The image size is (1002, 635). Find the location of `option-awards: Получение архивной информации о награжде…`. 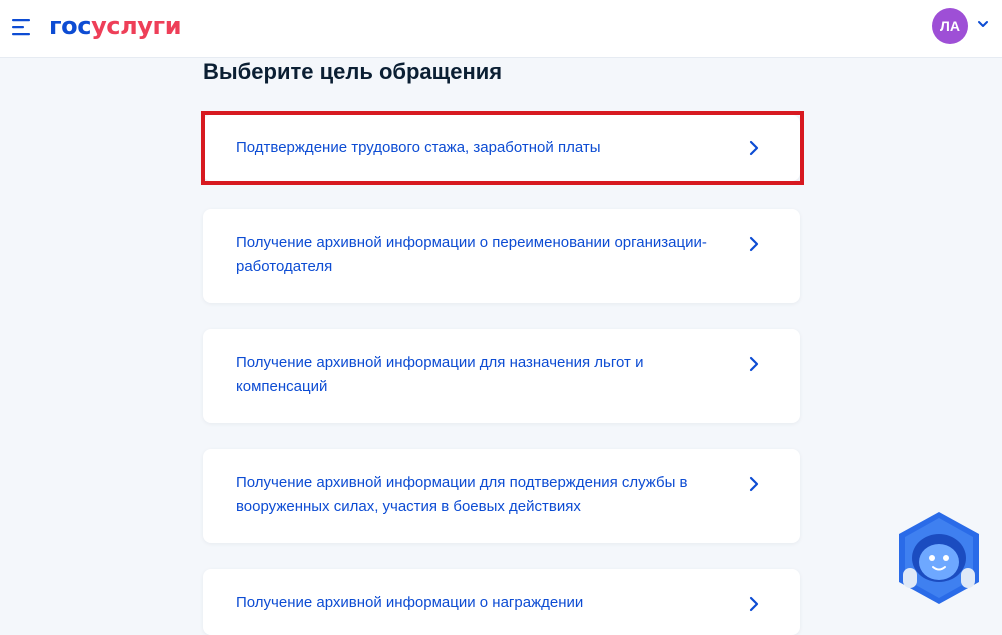

option-awards: Получение архивной информации о награжде… is located at coordinates (501, 602).